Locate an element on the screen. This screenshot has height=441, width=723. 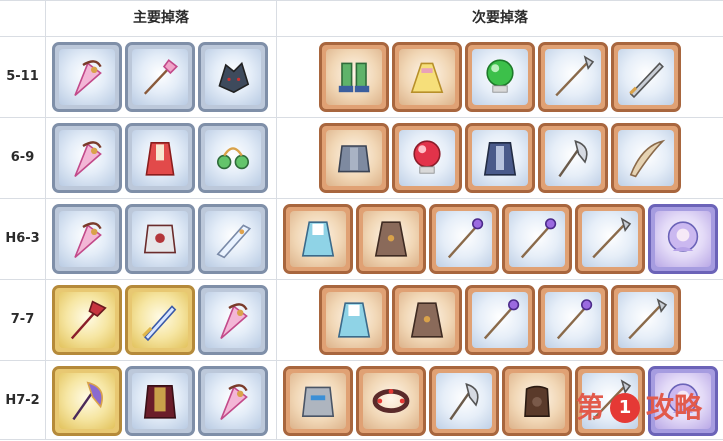
watermark-left-text: 第 is located at coordinates (590, 407).